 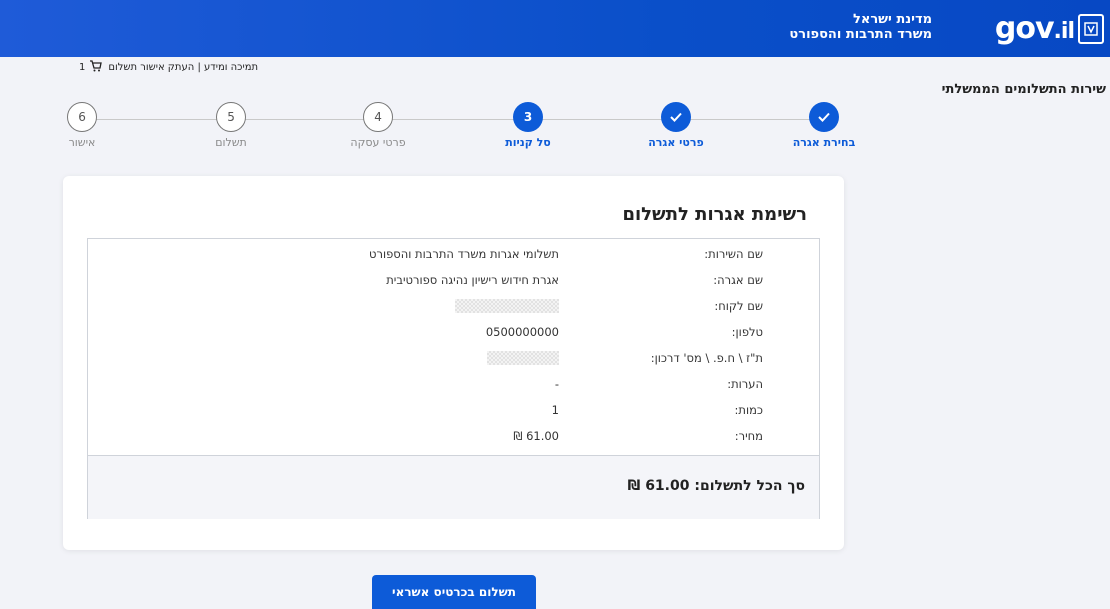 I want to click on detail-value: 0500000000, so click(x=522, y=332).